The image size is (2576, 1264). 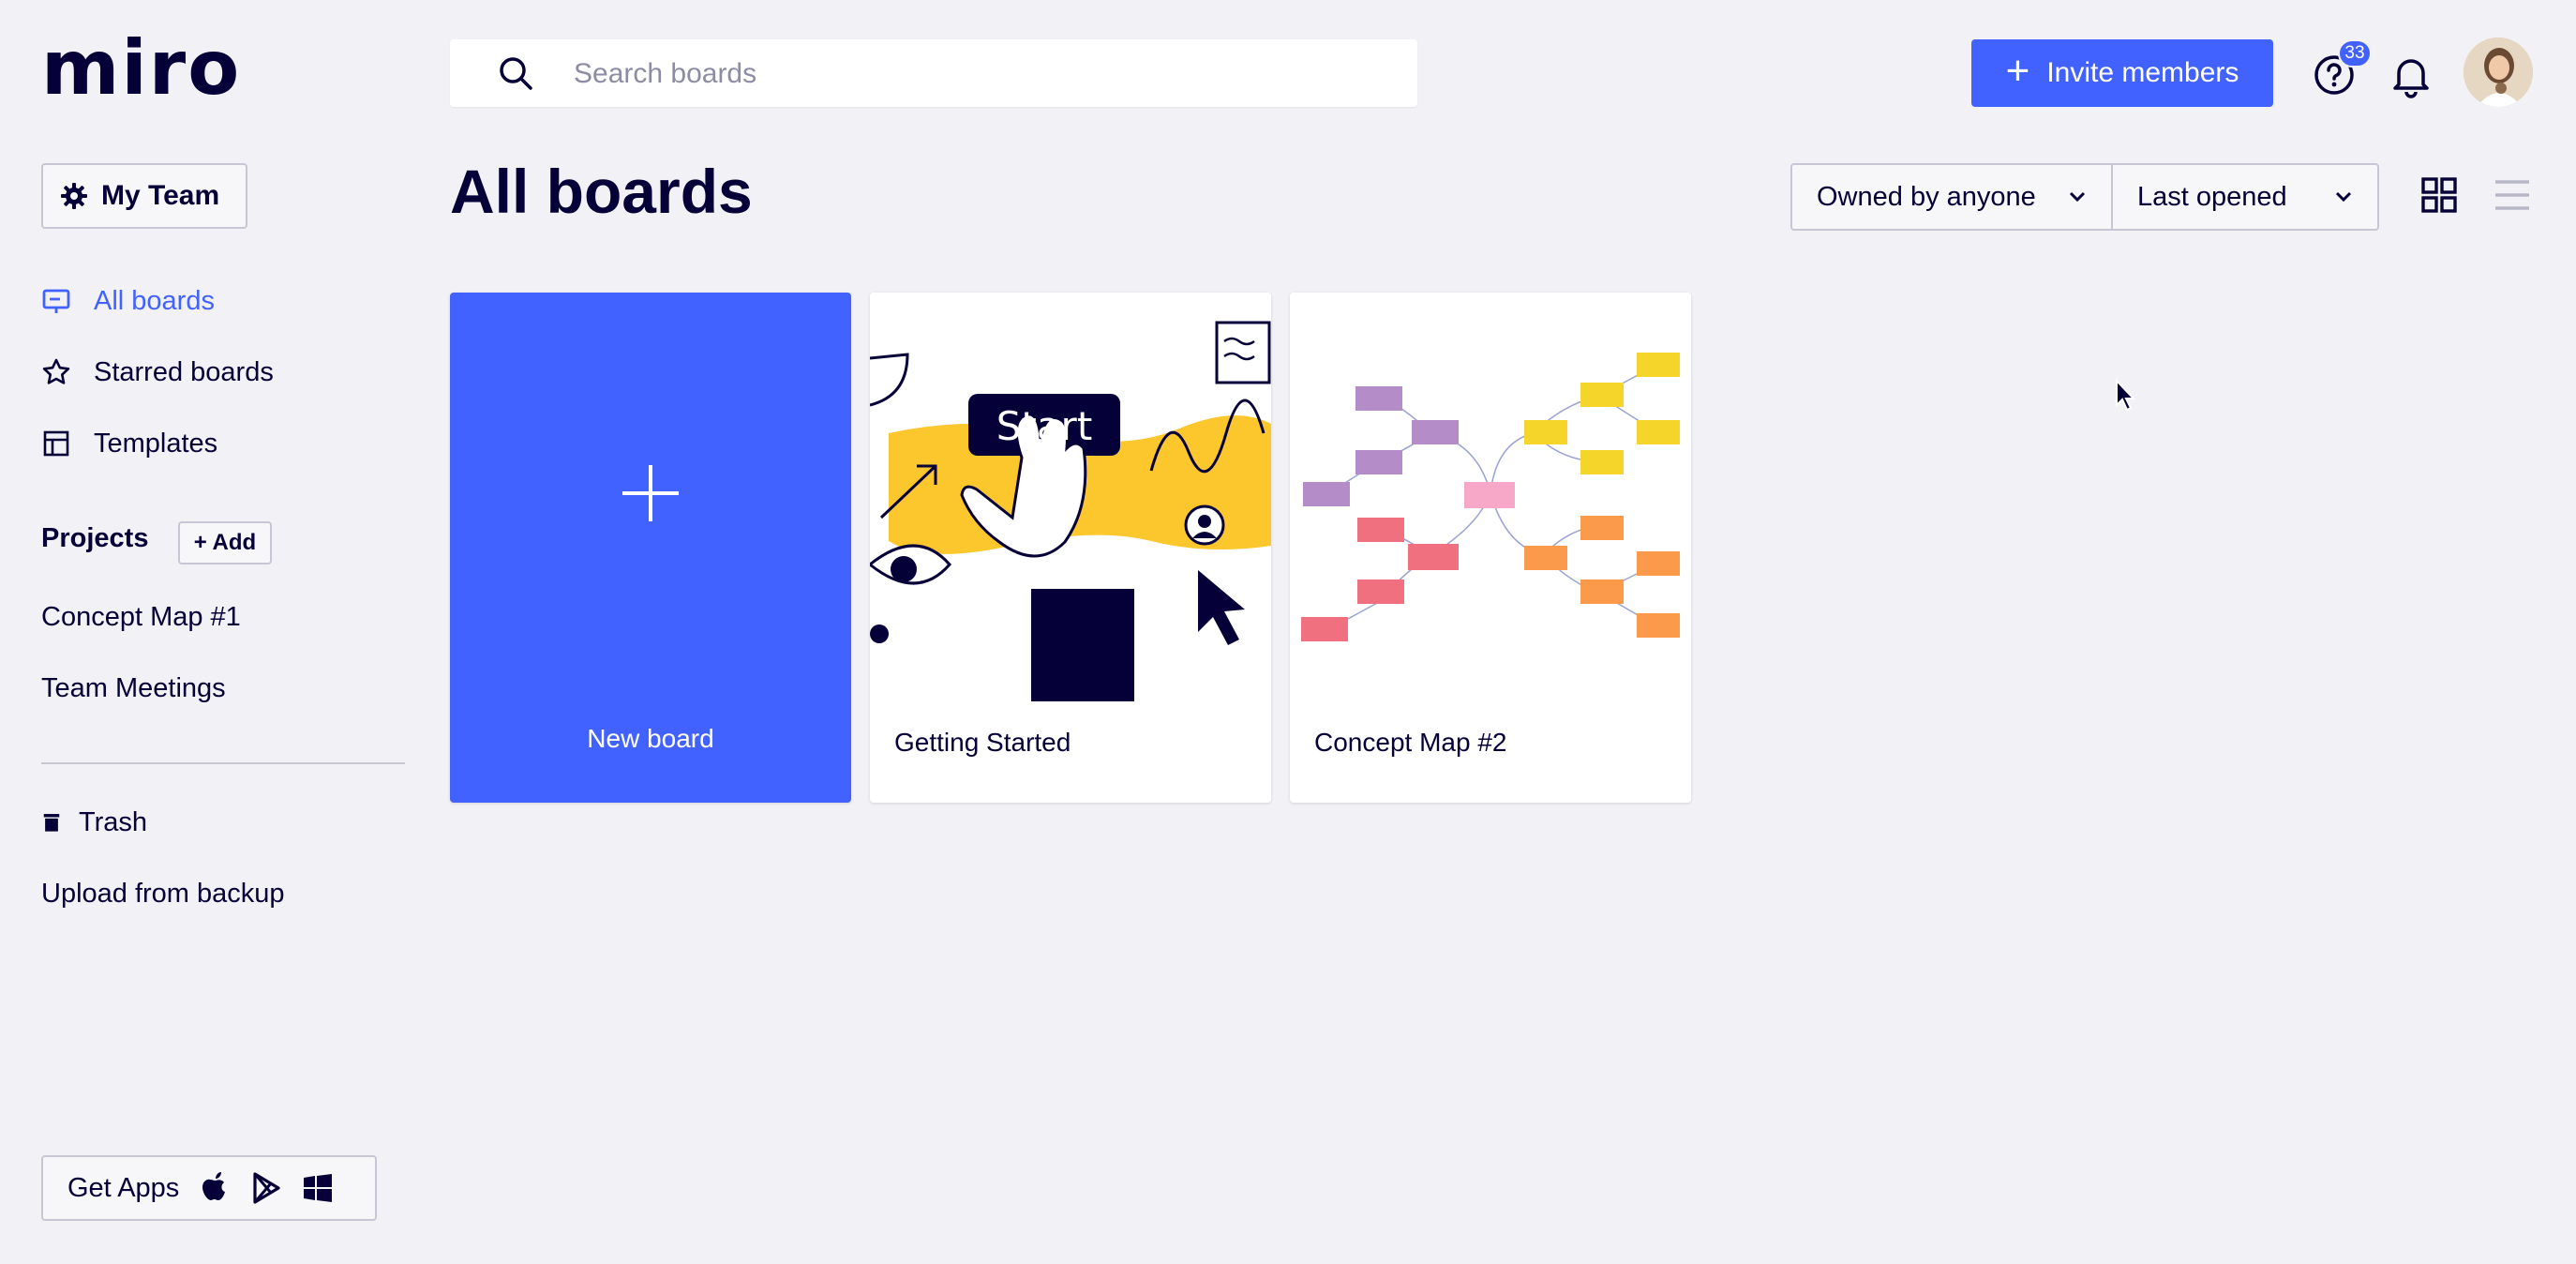 What do you see at coordinates (651, 738) in the screenshot?
I see `card-title: New board` at bounding box center [651, 738].